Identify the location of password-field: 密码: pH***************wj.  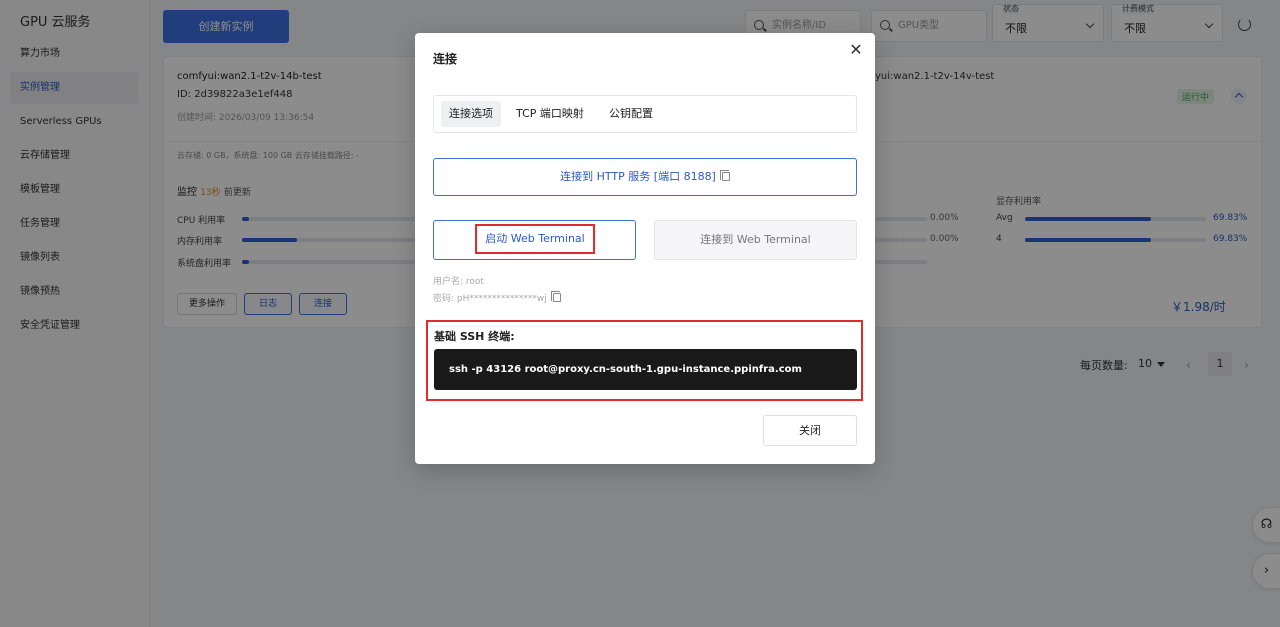
(497, 297).